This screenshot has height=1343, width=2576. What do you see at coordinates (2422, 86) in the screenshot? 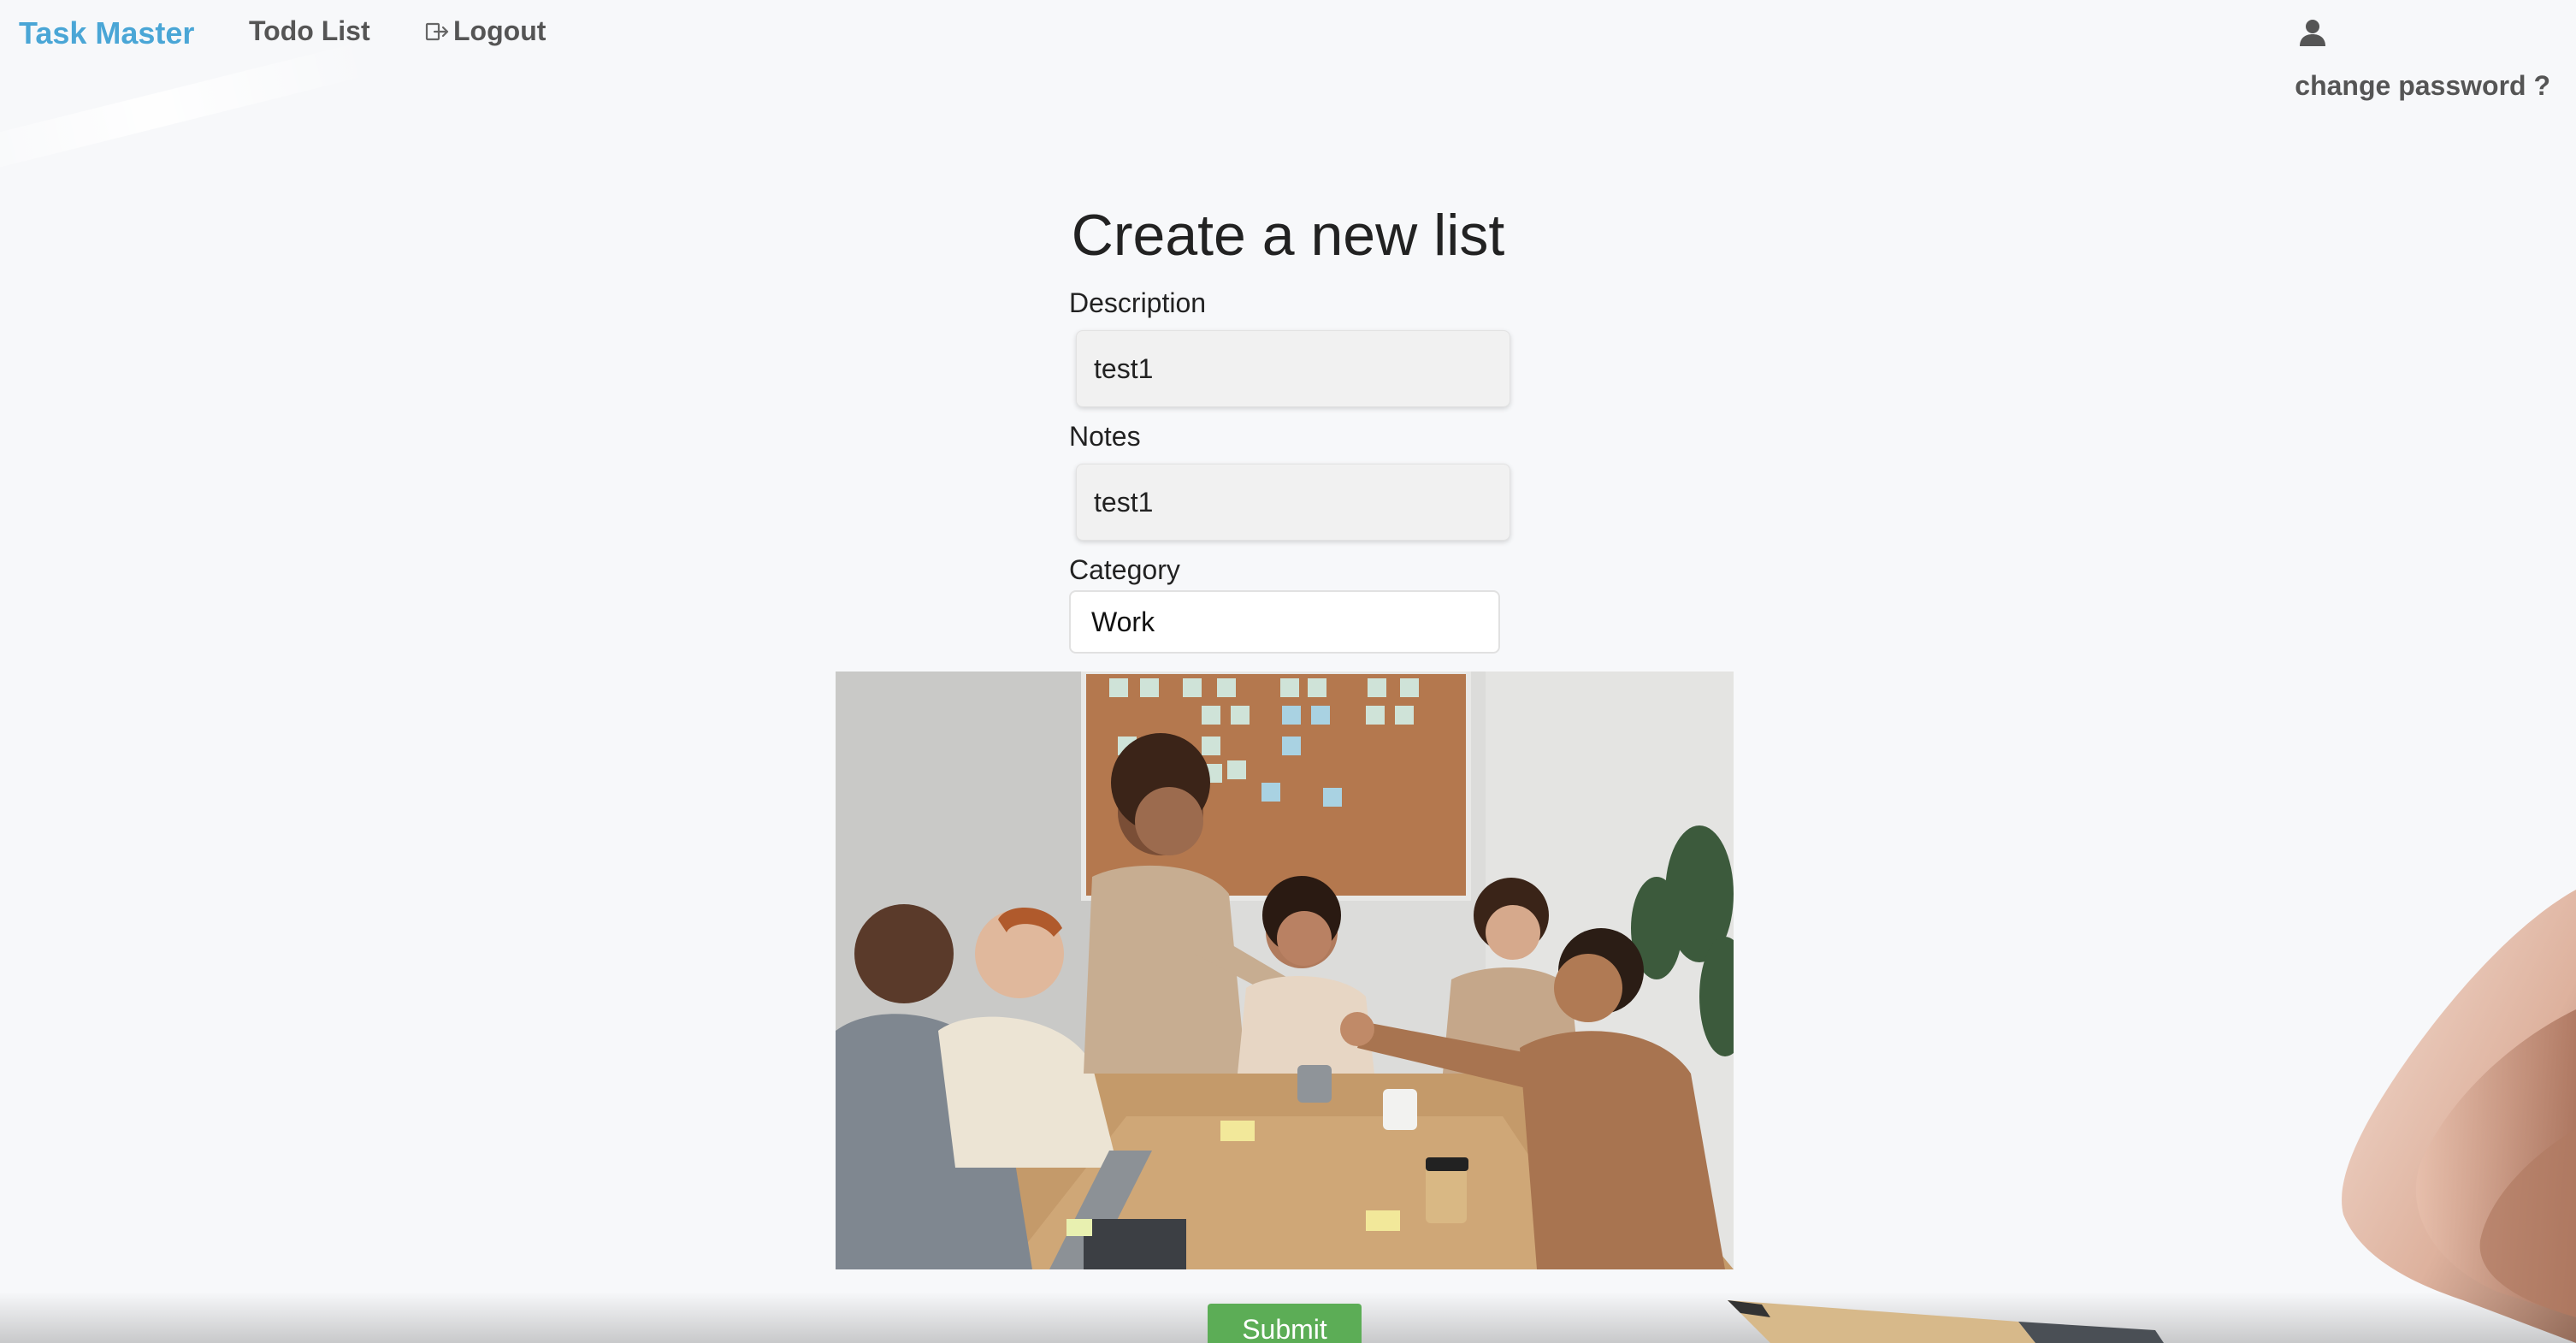
I see `change-password-link: change password ?` at bounding box center [2422, 86].